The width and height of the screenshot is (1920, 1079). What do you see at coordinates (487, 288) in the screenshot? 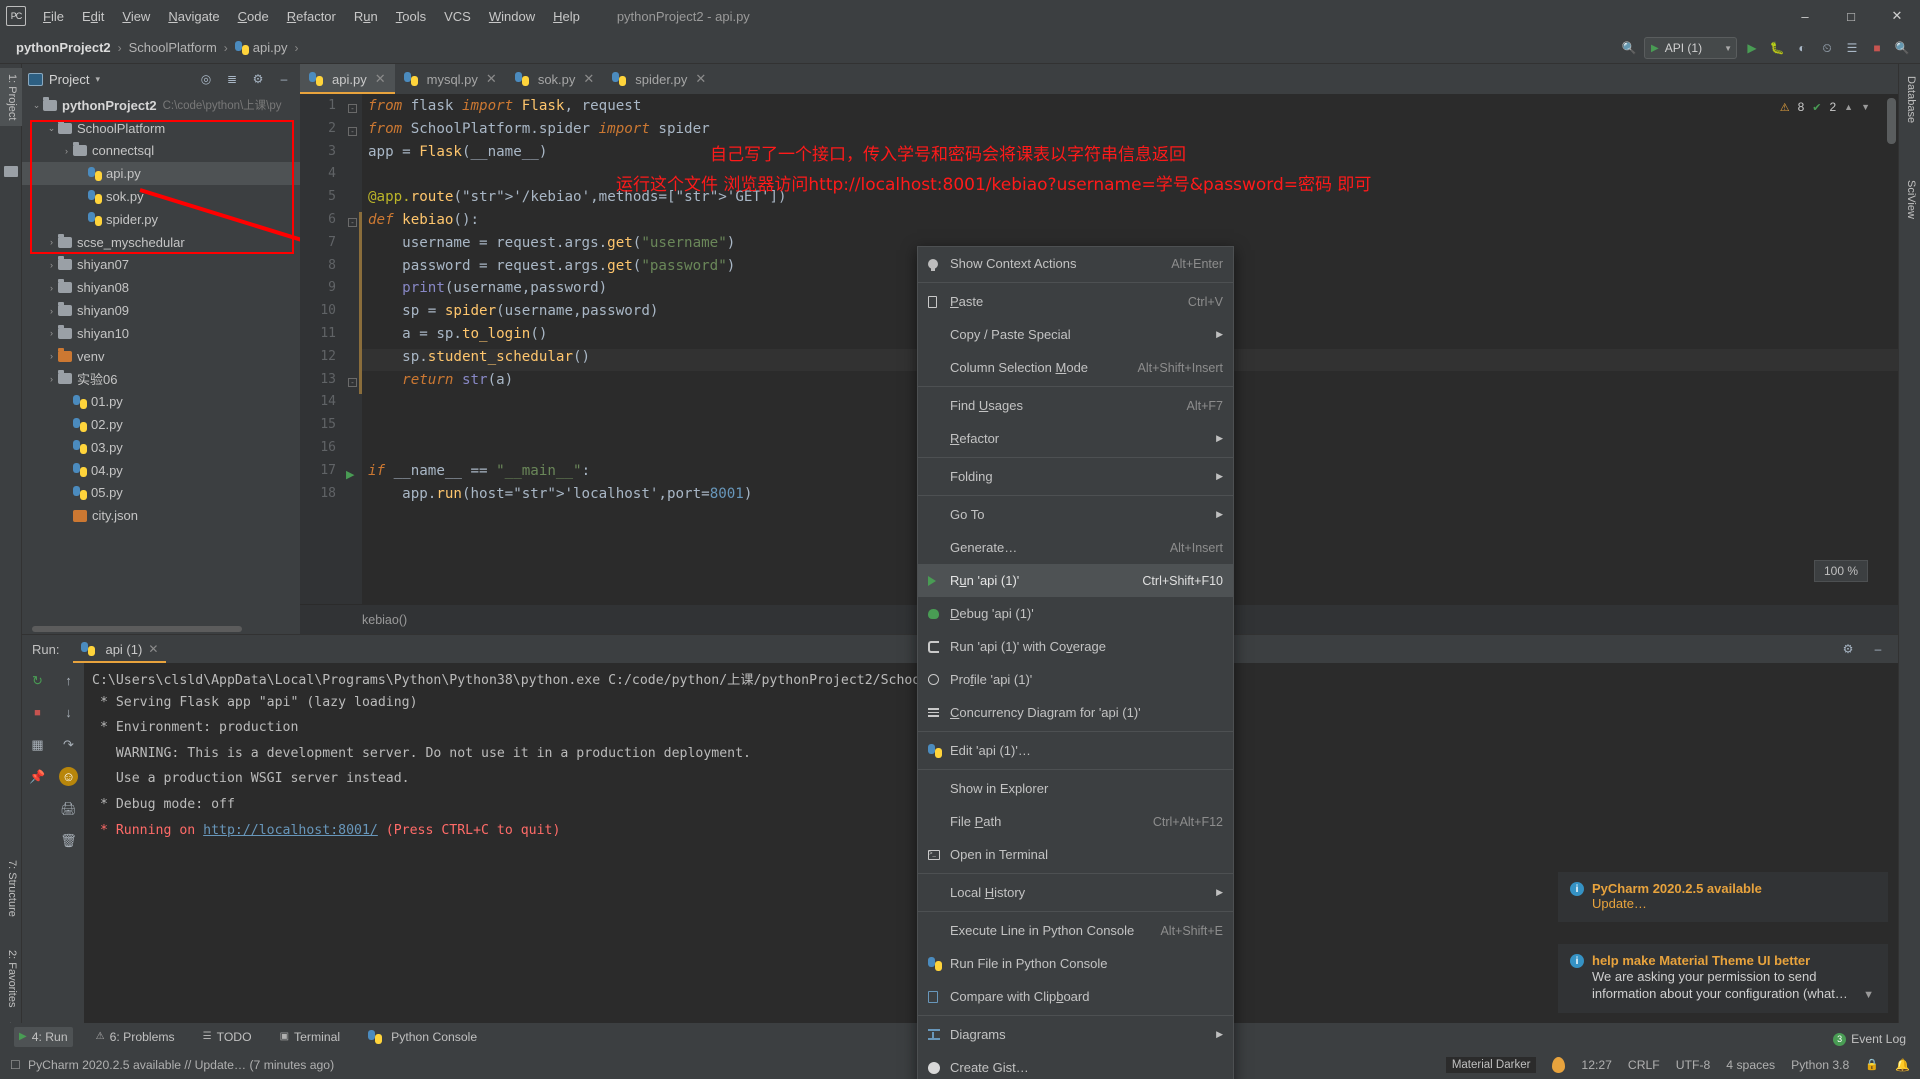
I see `code-line: print(username,password)` at bounding box center [487, 288].